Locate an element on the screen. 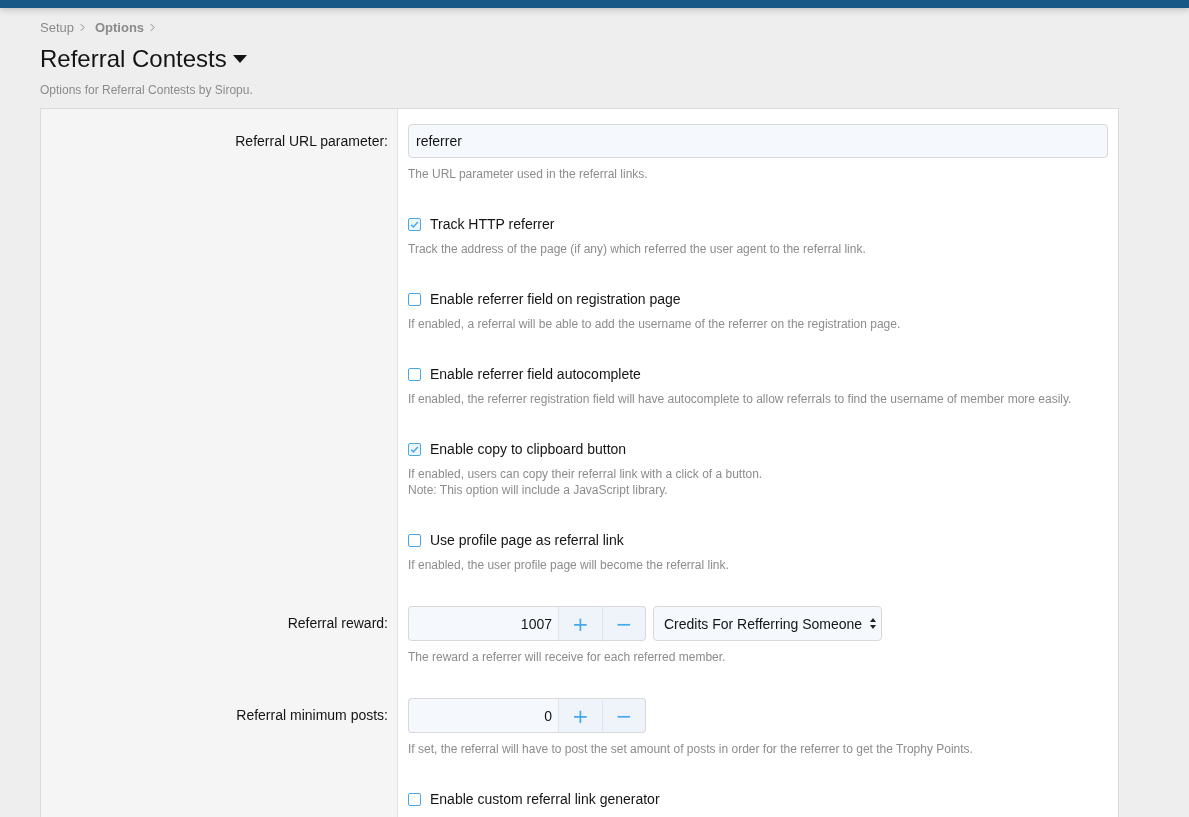 The height and width of the screenshot is (817, 1189). option-hint: If enabled, users can copy their referral link with a click of a button. is located at coordinates (586, 474).